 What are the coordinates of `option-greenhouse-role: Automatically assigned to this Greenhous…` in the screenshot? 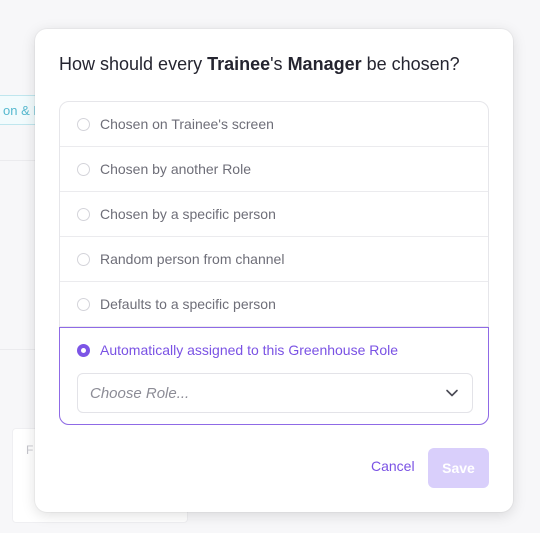 It's located at (274, 376).